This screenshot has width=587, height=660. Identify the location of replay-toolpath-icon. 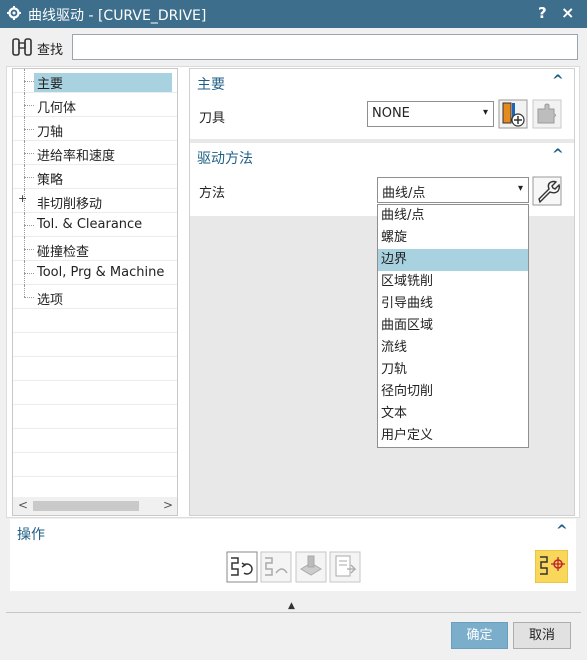
(276, 567).